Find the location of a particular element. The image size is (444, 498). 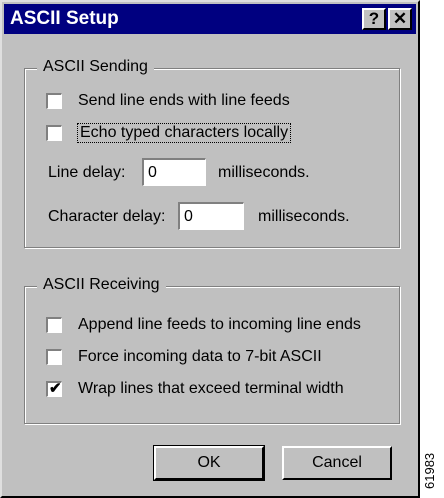

line-delay-unit: milliseconds. is located at coordinates (264, 172).